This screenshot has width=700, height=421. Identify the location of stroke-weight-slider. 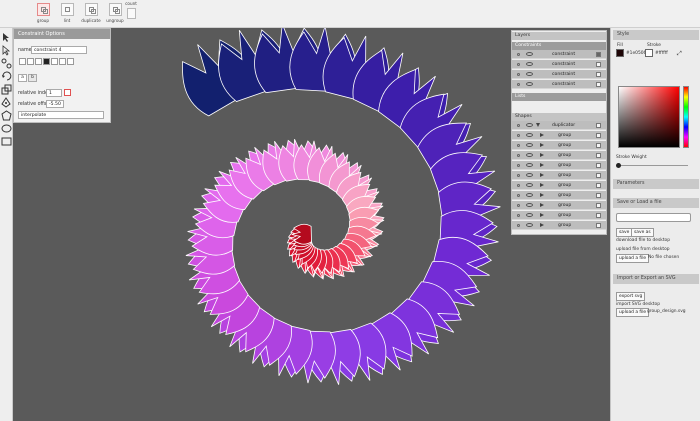
(653, 165).